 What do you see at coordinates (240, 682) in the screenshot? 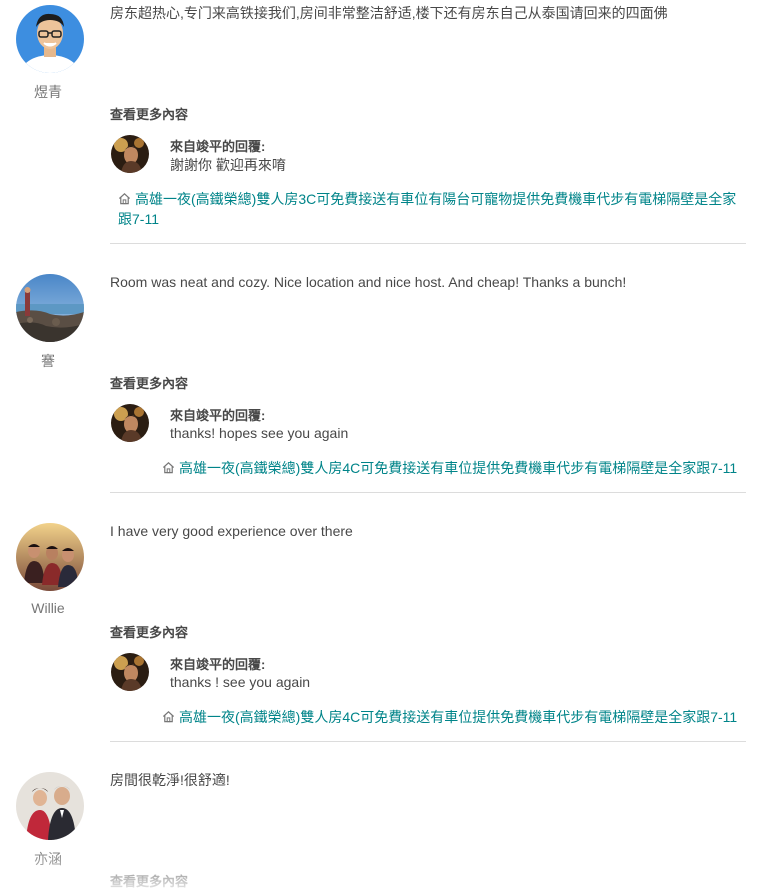
I see `reply-text: thanks ! see you again` at bounding box center [240, 682].